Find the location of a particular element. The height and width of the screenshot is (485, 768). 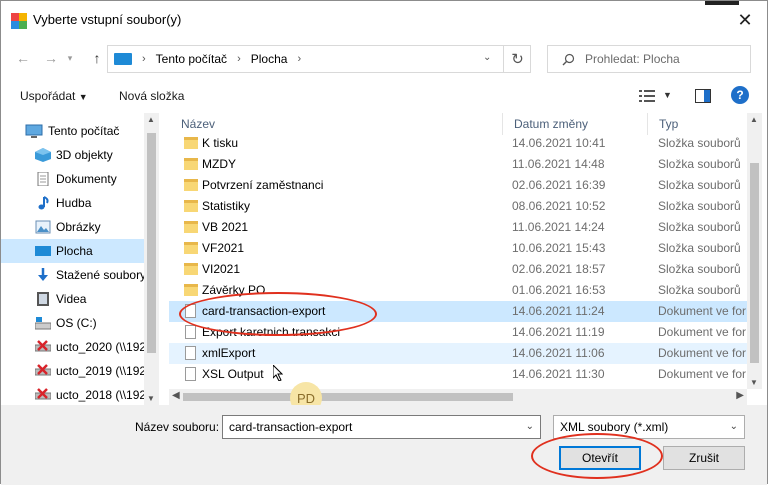

sidebar-item-ucto-2020: ucto_2020 (\\192 is located at coordinates (74, 347).